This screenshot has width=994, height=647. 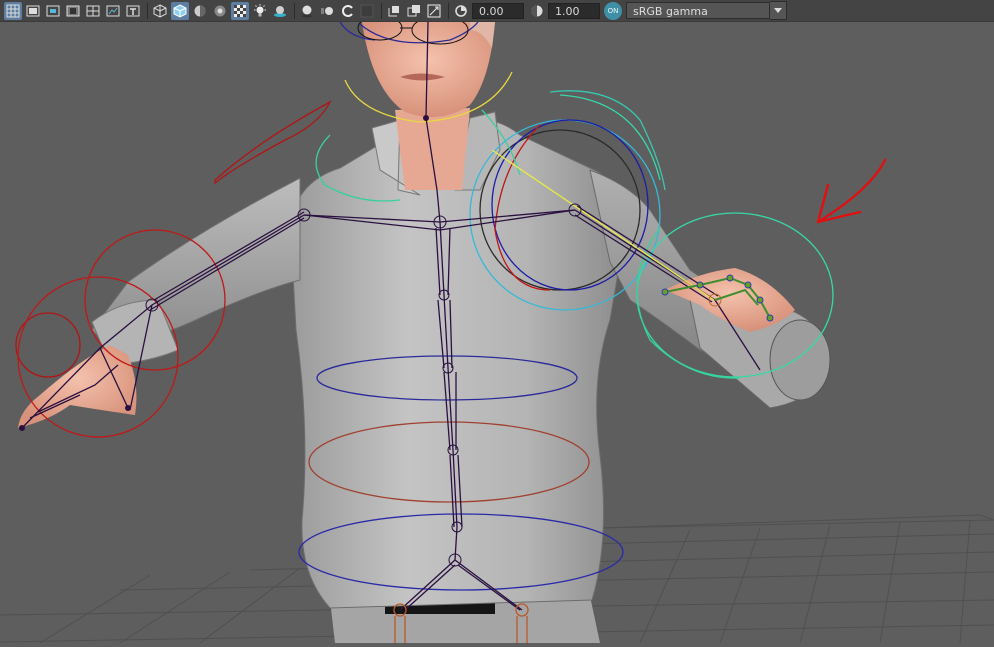 I want to click on smooth-shade-button, so click(x=180, y=10).